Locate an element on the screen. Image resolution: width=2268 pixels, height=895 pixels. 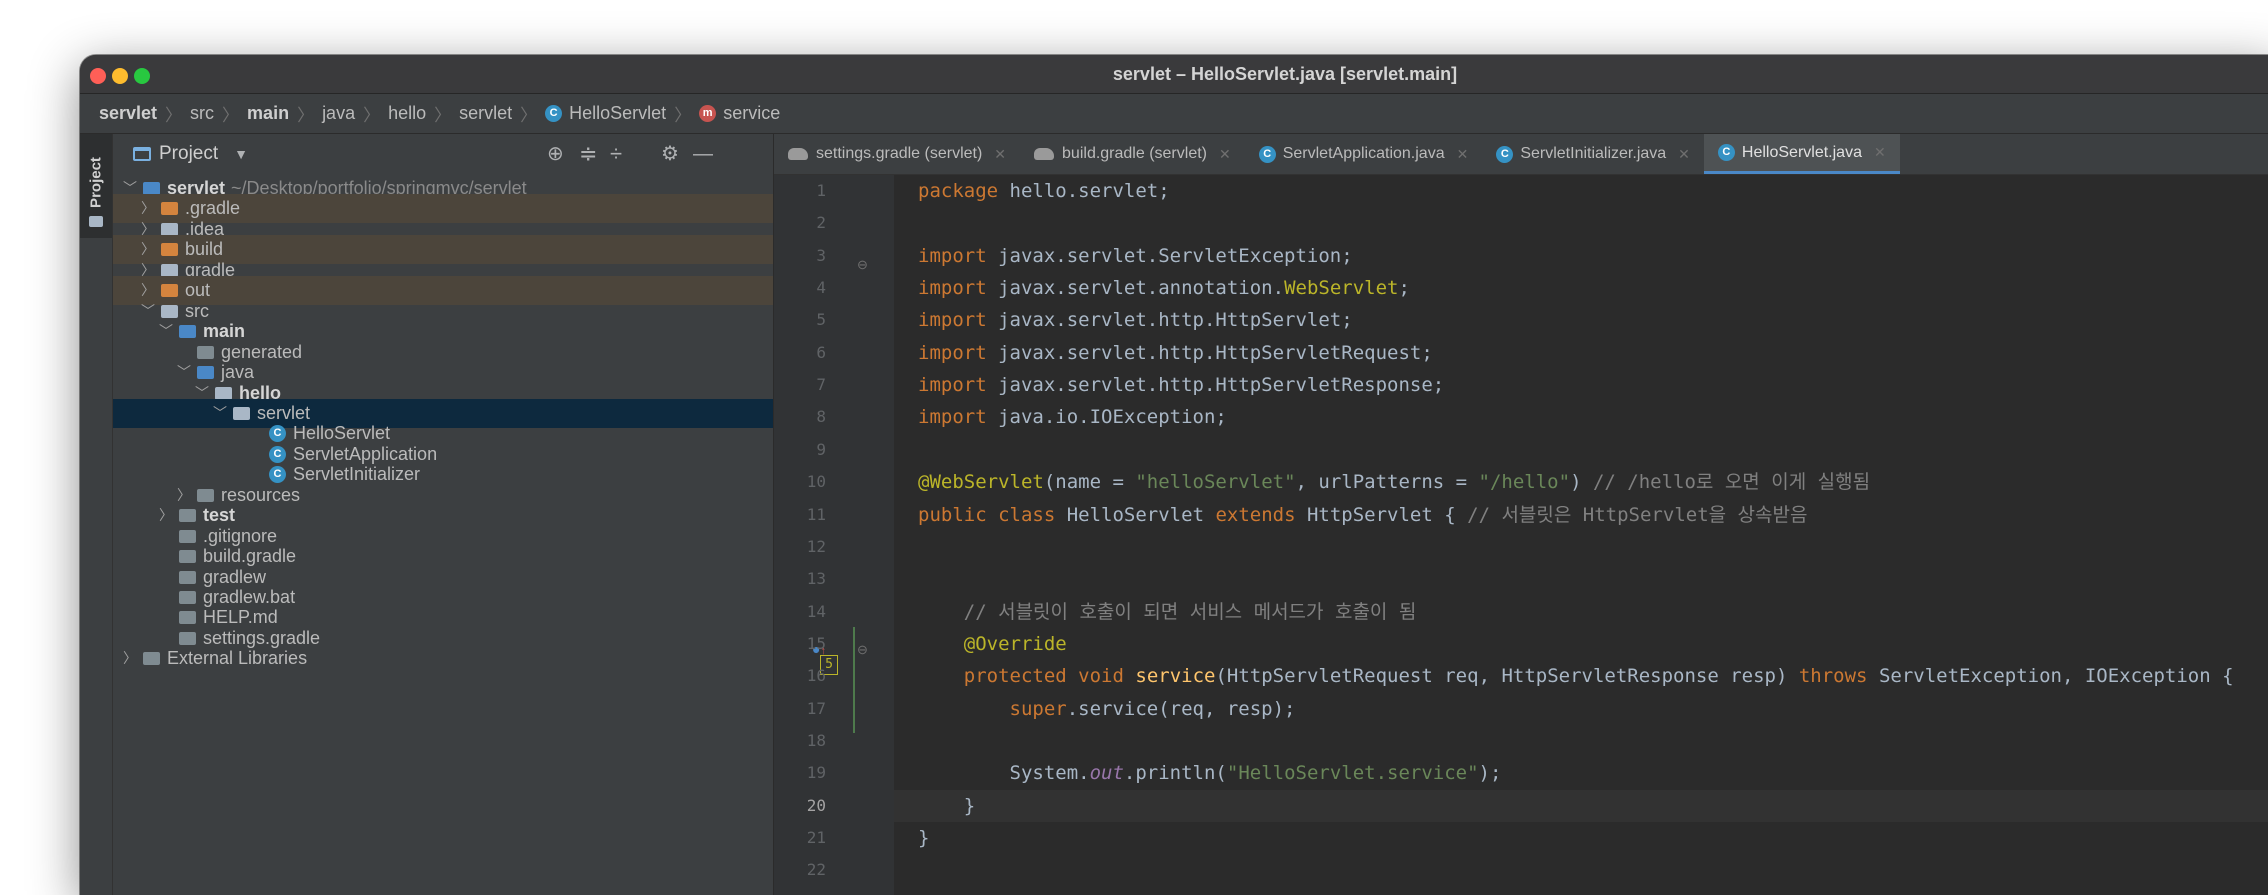
breadcrumb-item: m service is located at coordinates (739, 113).